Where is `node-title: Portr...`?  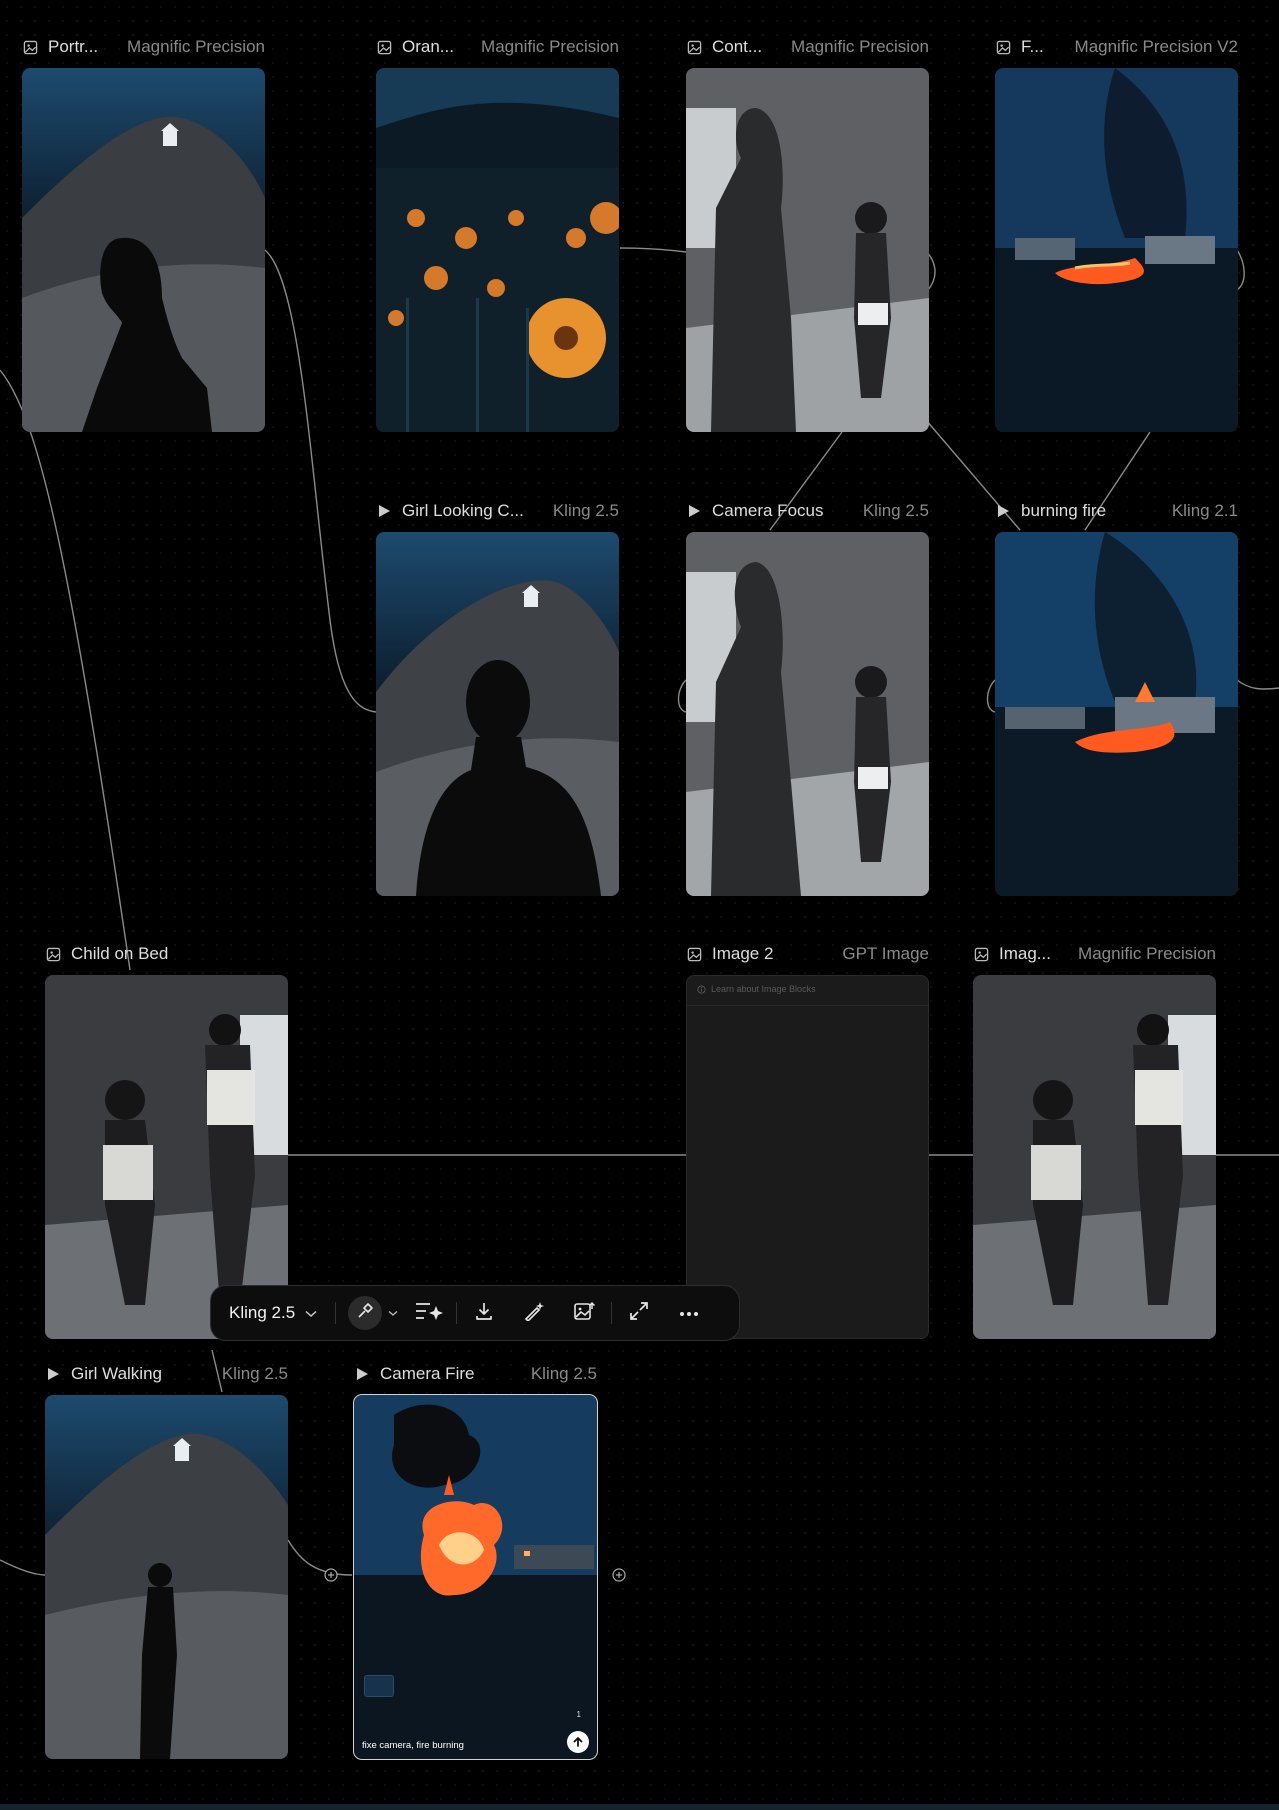
node-title: Portr... is located at coordinates (73, 46).